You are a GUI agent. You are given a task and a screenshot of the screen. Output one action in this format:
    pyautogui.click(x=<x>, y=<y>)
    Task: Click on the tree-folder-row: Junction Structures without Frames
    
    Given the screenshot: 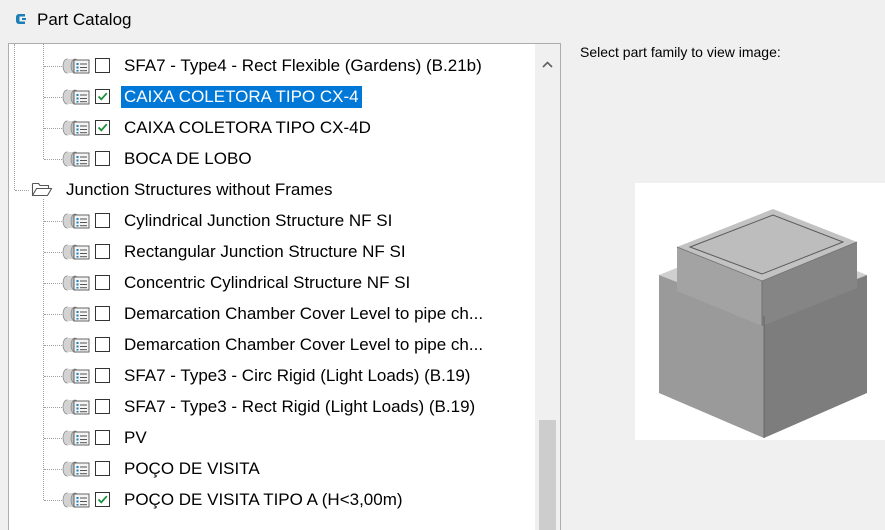 What is the action you would take?
    pyautogui.click(x=272, y=190)
    